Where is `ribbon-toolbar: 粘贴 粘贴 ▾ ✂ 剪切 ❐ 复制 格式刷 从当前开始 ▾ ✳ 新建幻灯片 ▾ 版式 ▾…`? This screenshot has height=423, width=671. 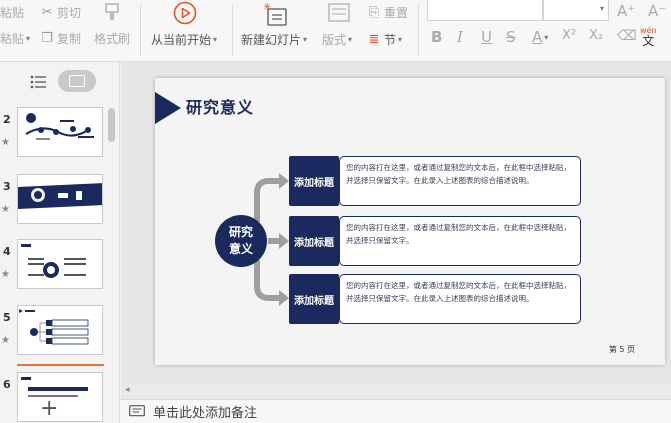 ribbon-toolbar: 粘贴 粘贴 ▾ ✂ 剪切 ❐ 复制 格式刷 从当前开始 ▾ ✳ 新建幻灯片 ▾ 版式 ▾… is located at coordinates (335, 31).